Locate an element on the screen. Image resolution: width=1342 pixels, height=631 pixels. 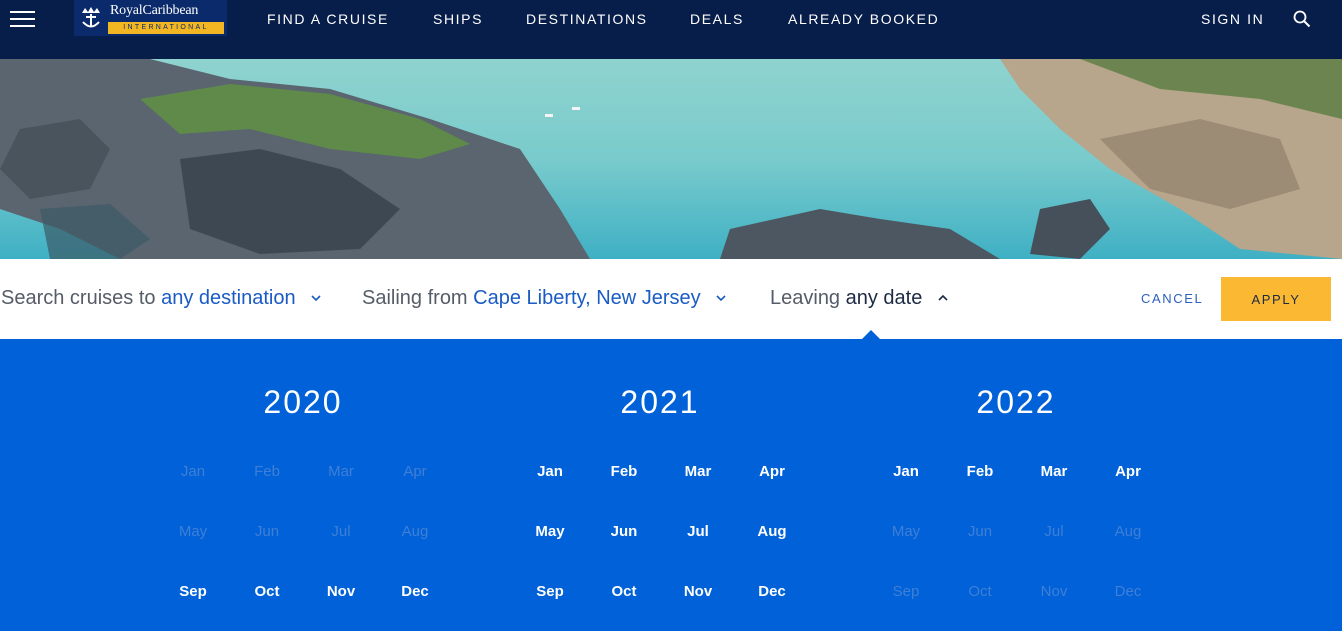
year-title: 2022 is located at coordinates (1016, 402).